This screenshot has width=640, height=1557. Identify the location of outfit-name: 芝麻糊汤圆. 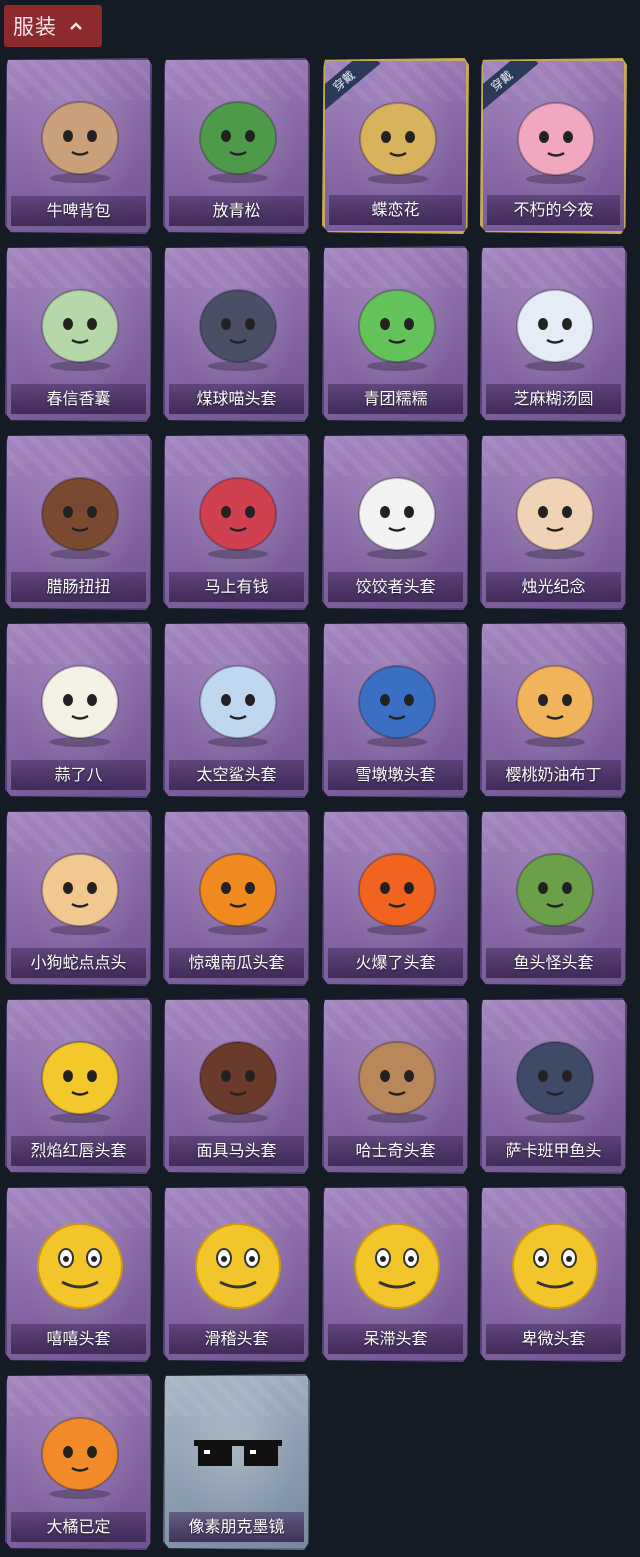
(553, 399).